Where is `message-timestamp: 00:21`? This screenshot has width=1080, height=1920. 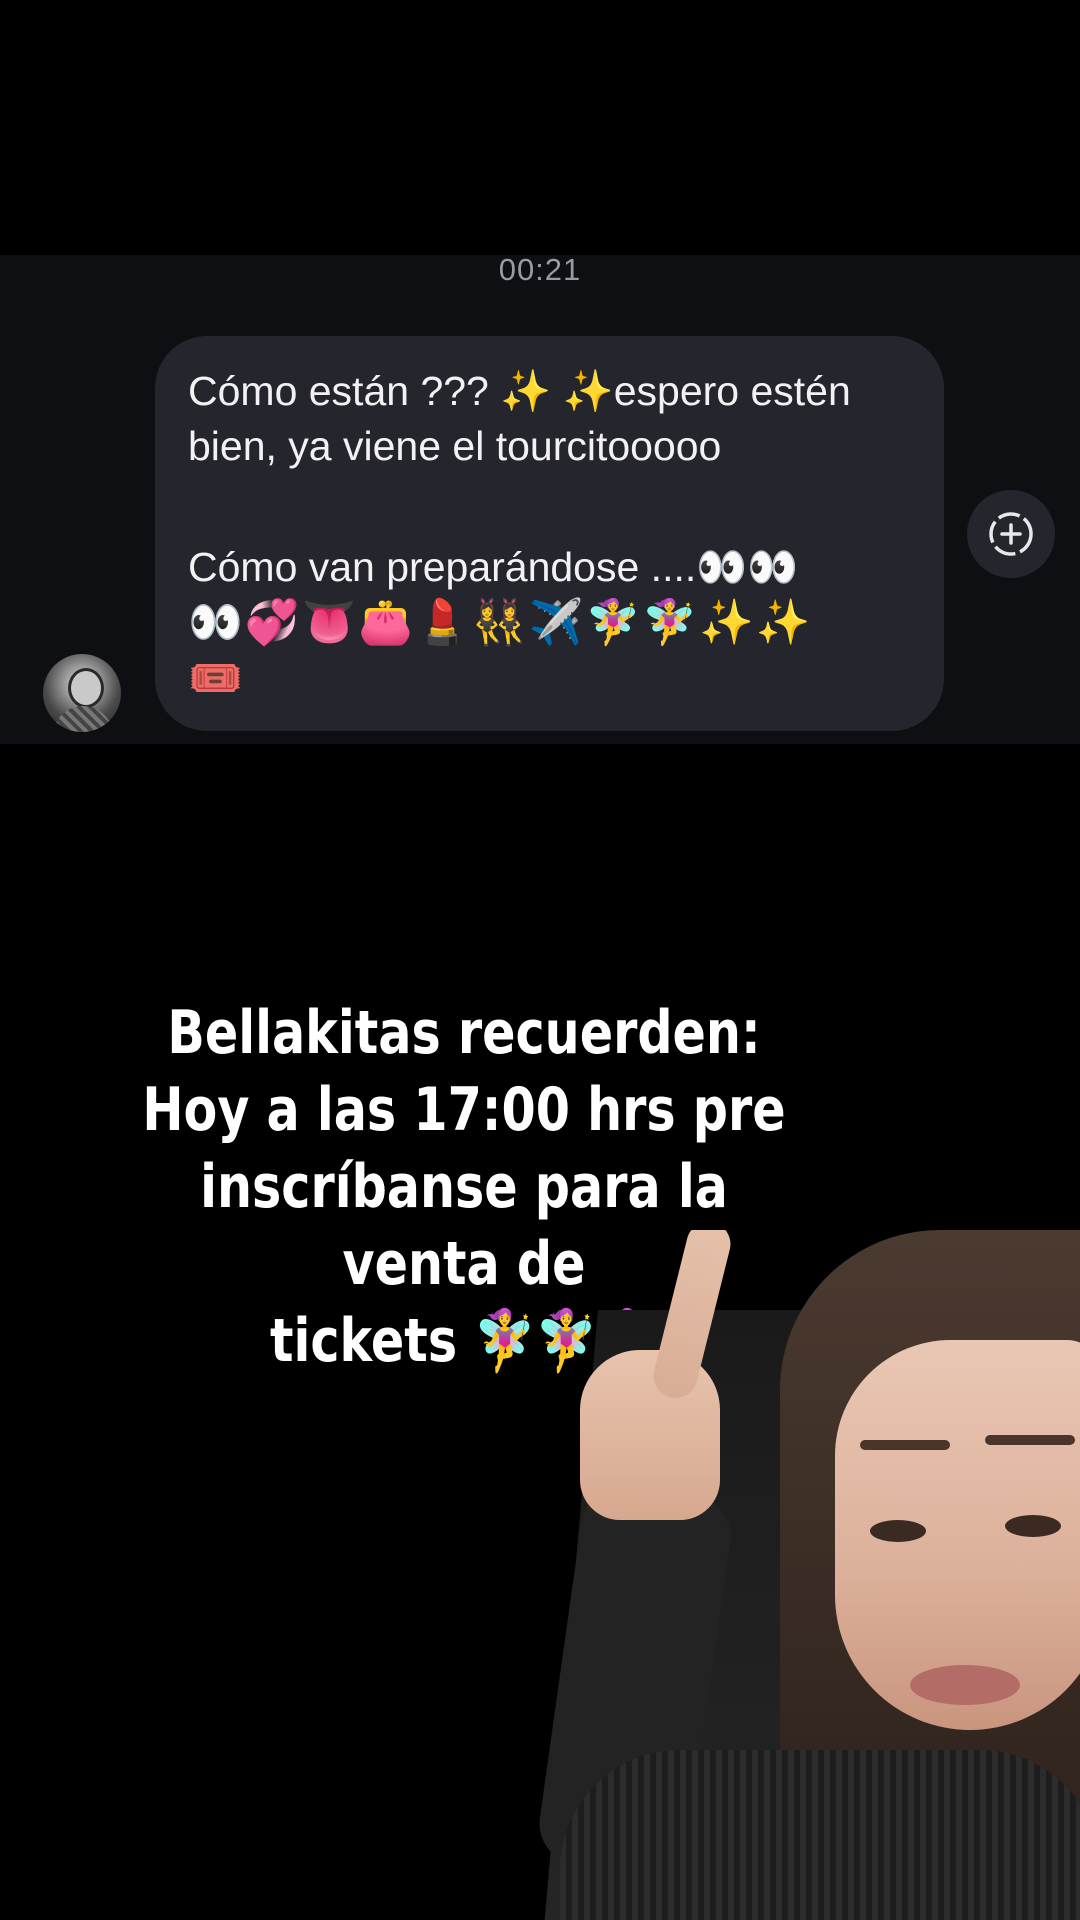 message-timestamp: 00:21 is located at coordinates (540, 269).